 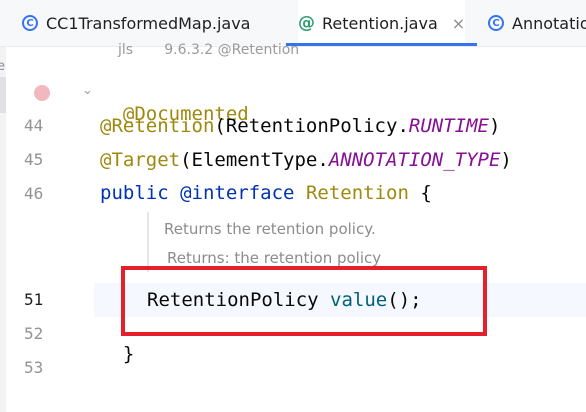 I want to click on javadoc-line: Returns the retention policy., so click(x=270, y=229).